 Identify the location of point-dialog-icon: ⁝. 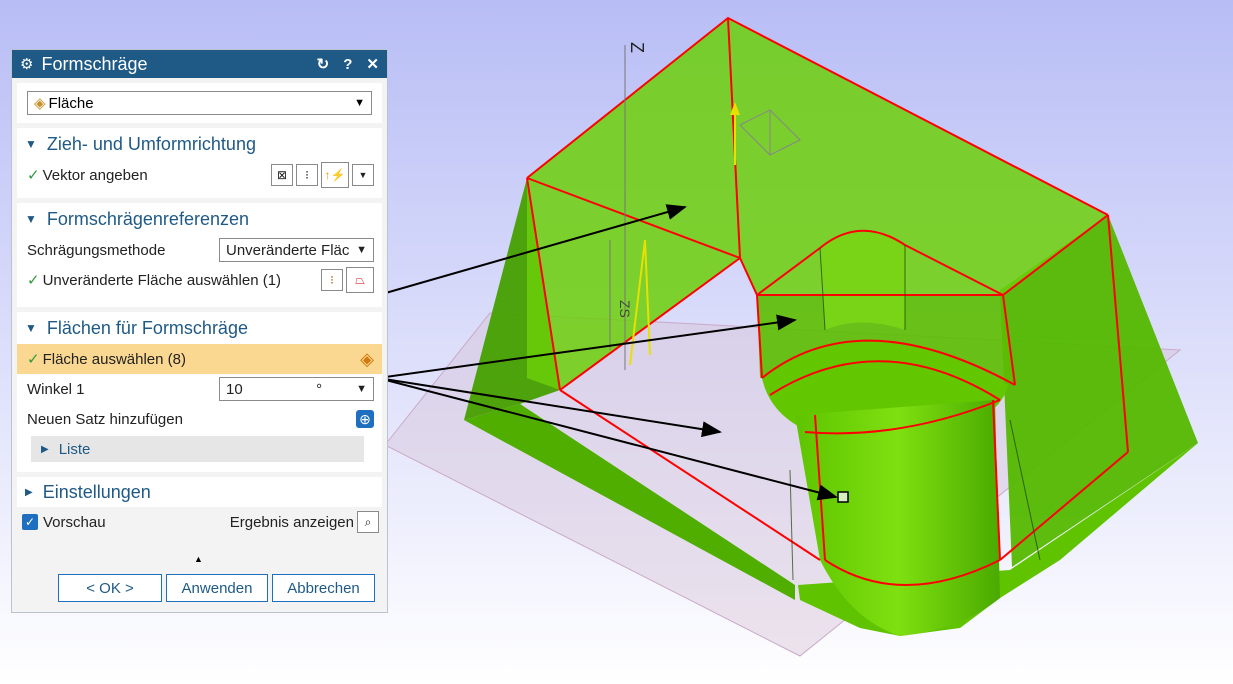
(332, 280).